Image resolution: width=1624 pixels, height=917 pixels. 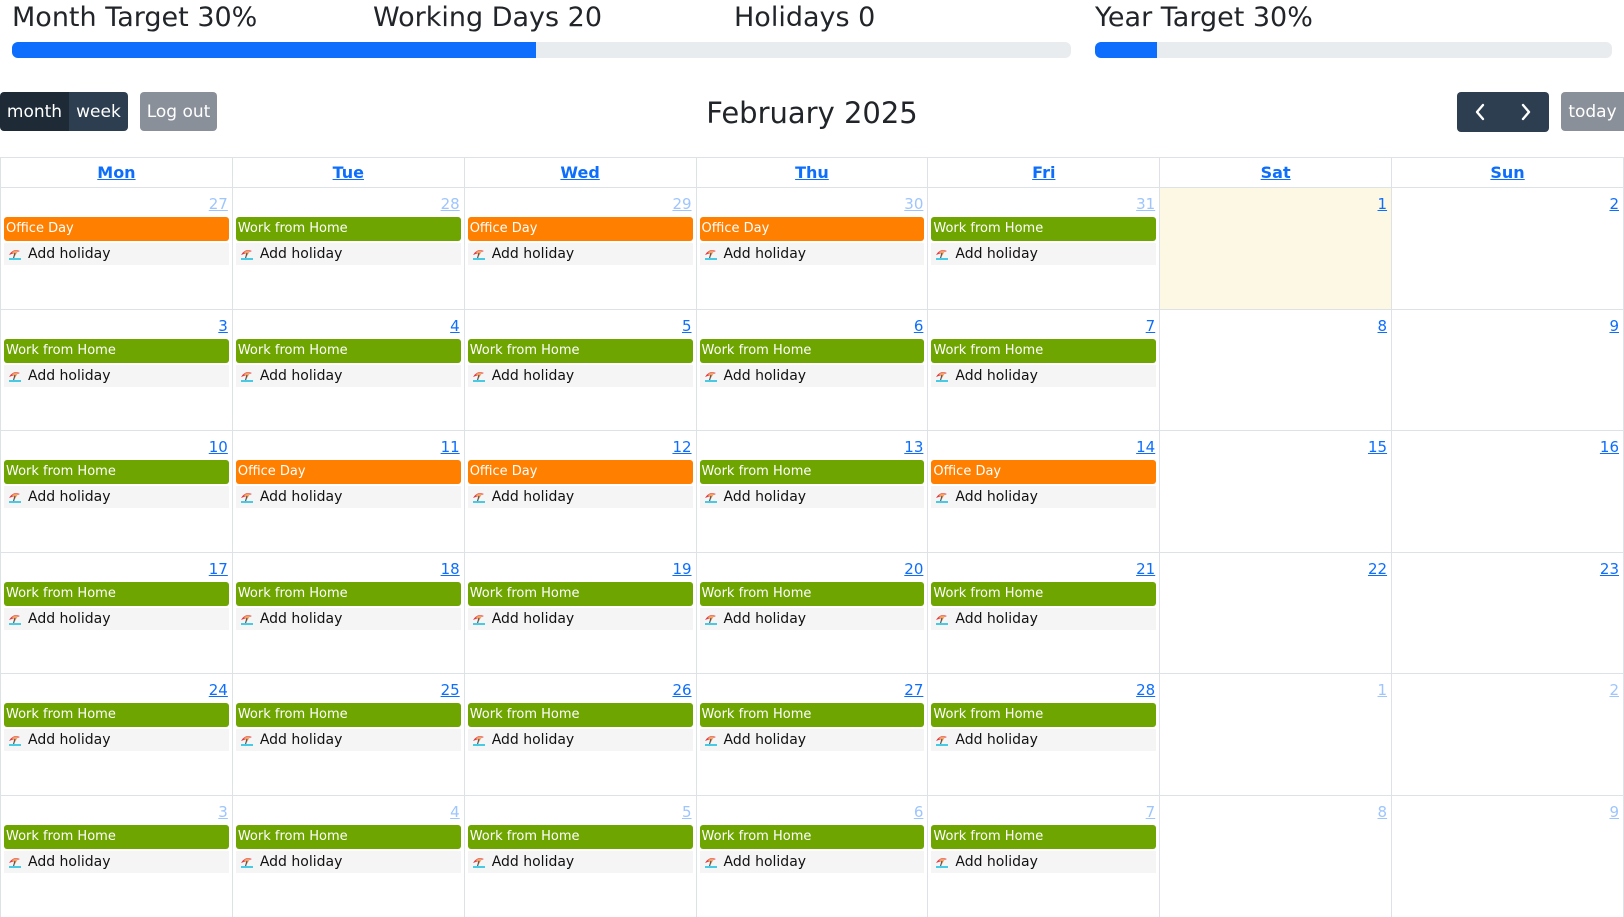 I want to click on day-number-link: 28, so click(x=1145, y=690).